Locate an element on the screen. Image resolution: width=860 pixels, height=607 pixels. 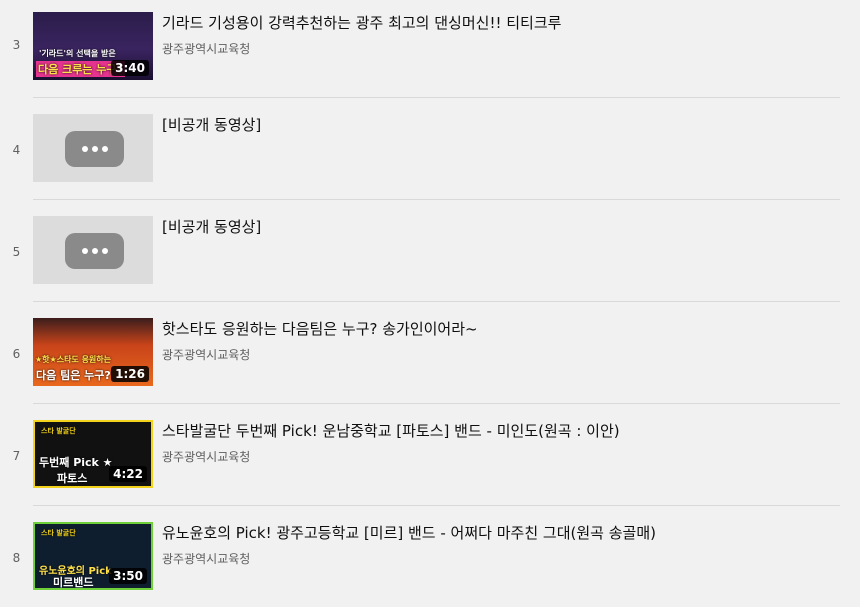
video-thumbnail: ★핫★스타도 응원하는 다음 팀은 누구? 1:26 is located at coordinates (93, 352).